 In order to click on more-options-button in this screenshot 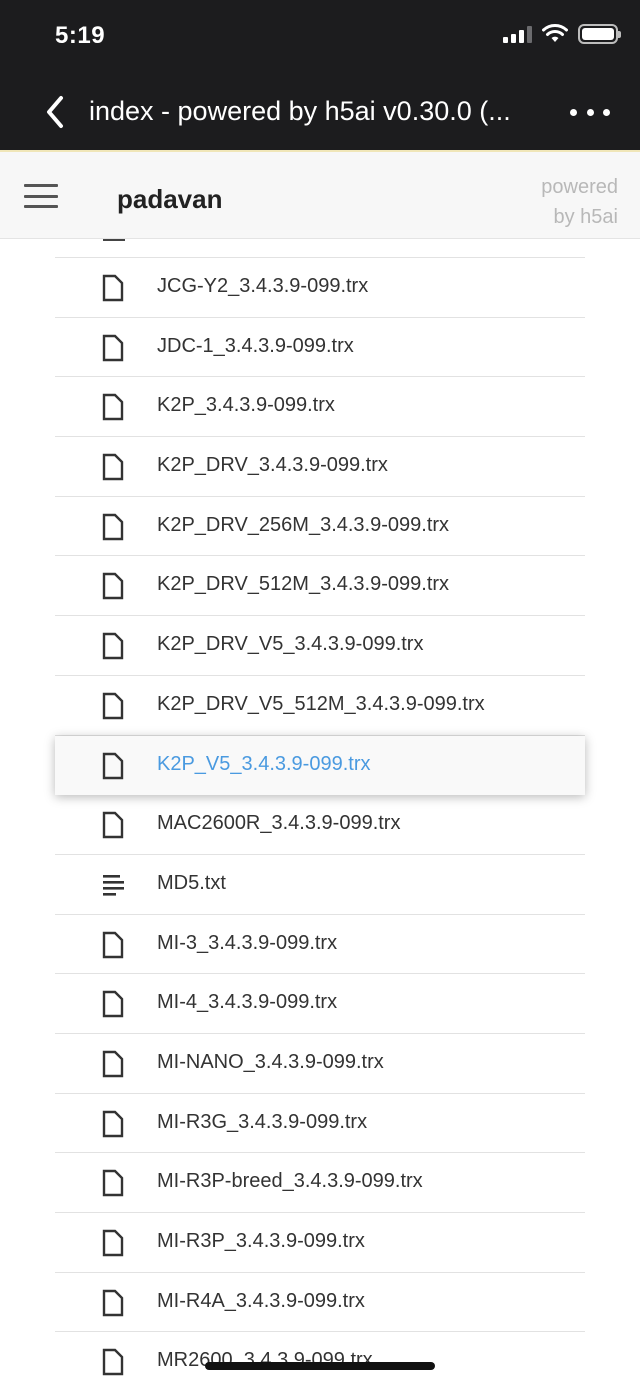, I will do `click(590, 112)`.